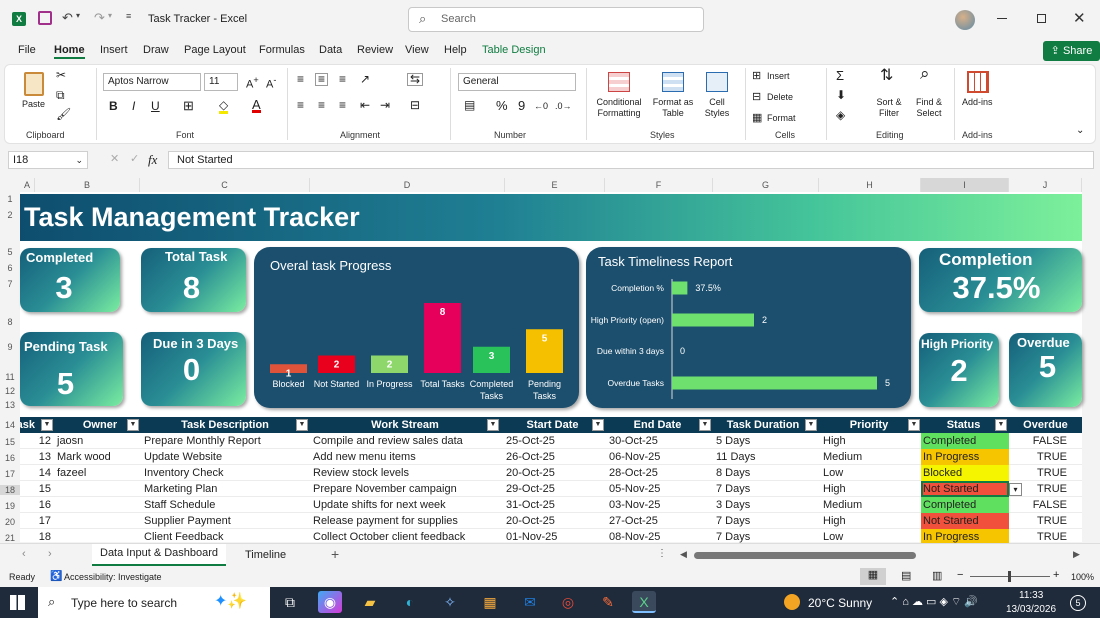 The height and width of the screenshot is (618, 1100). What do you see at coordinates (766, 441) in the screenshot?
I see `cell-dur: 5 Days` at bounding box center [766, 441].